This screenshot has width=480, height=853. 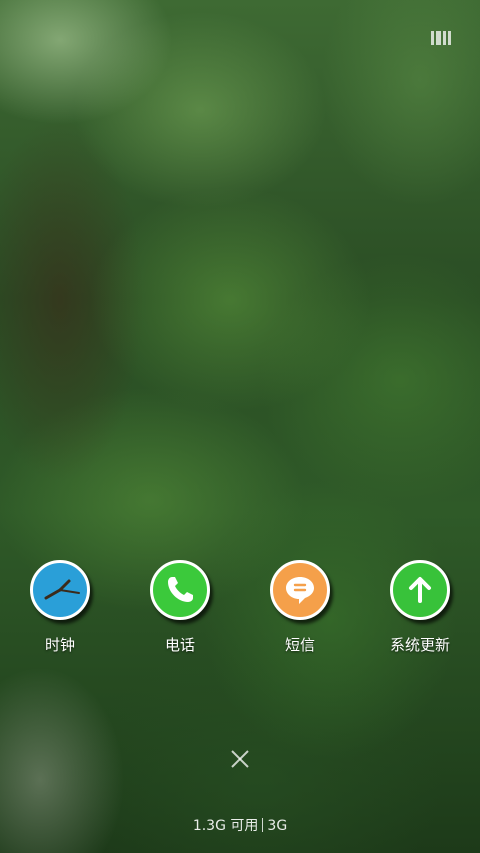 I want to click on arrow-up-icon, so click(x=420, y=590).